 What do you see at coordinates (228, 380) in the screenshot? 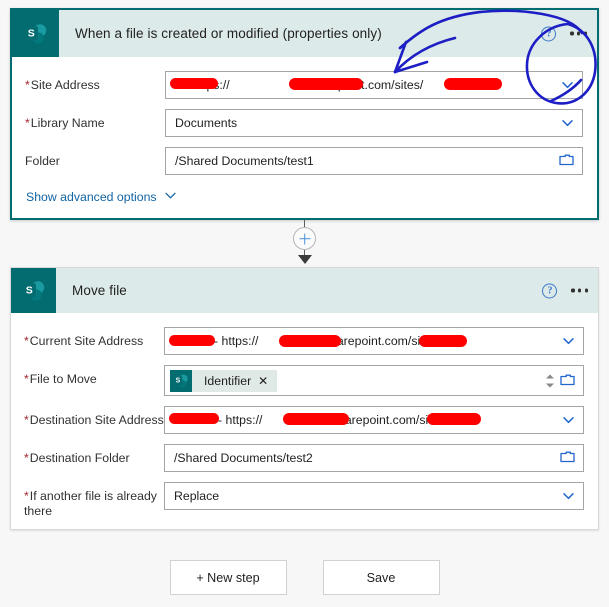
I see `token-label: Identifier` at bounding box center [228, 380].